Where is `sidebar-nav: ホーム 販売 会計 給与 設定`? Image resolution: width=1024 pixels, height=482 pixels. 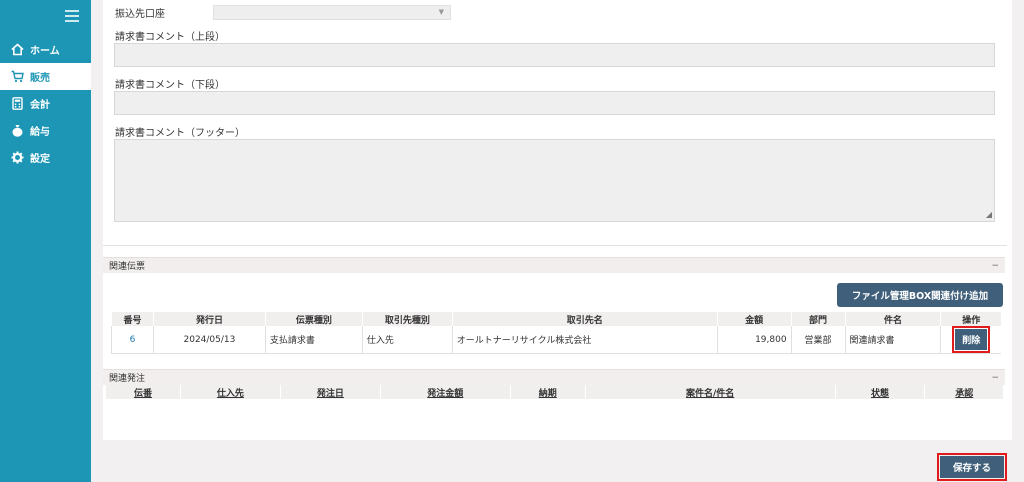
sidebar-nav: ホーム 販売 会計 給与 設定 is located at coordinates (45, 103).